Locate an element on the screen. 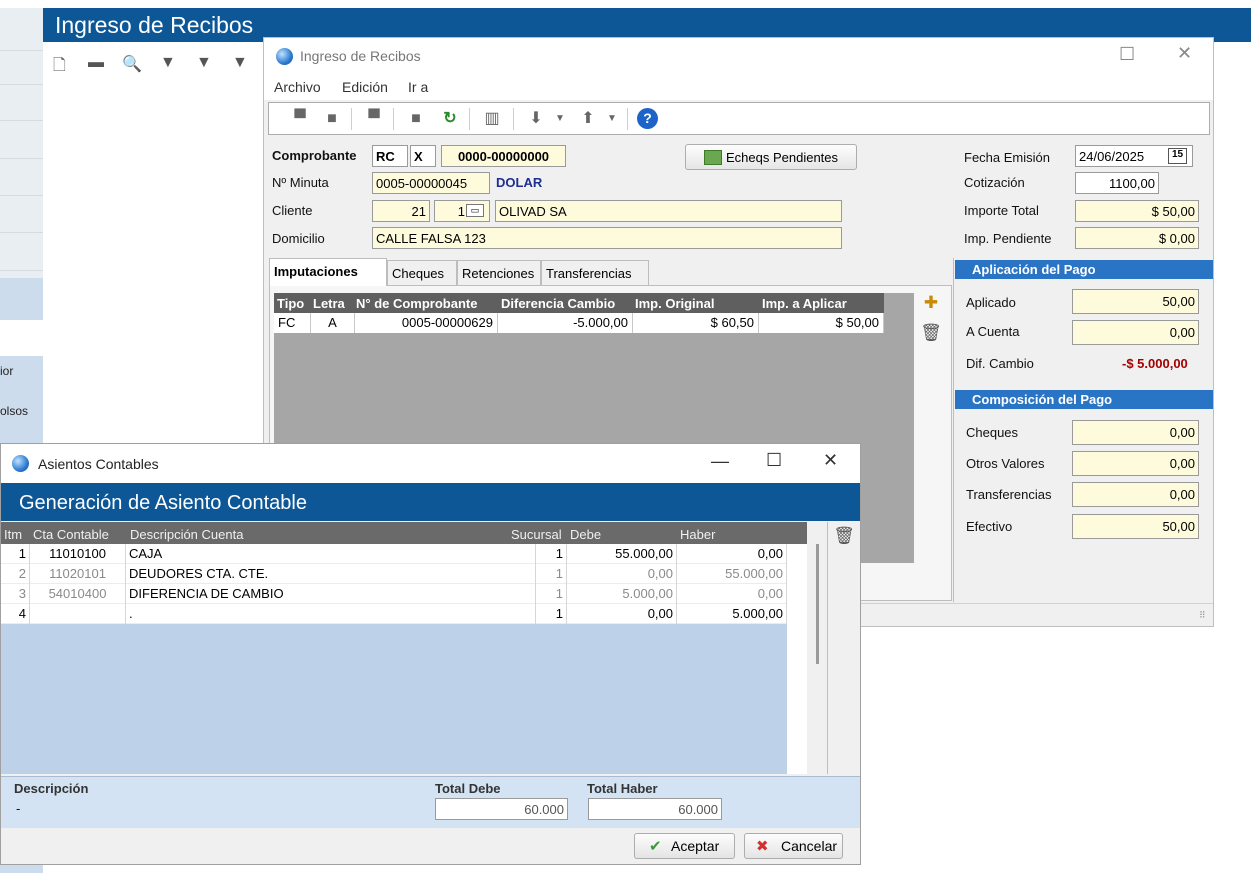 This screenshot has width=1251, height=873. column-header: Sucursal is located at coordinates (536, 534).